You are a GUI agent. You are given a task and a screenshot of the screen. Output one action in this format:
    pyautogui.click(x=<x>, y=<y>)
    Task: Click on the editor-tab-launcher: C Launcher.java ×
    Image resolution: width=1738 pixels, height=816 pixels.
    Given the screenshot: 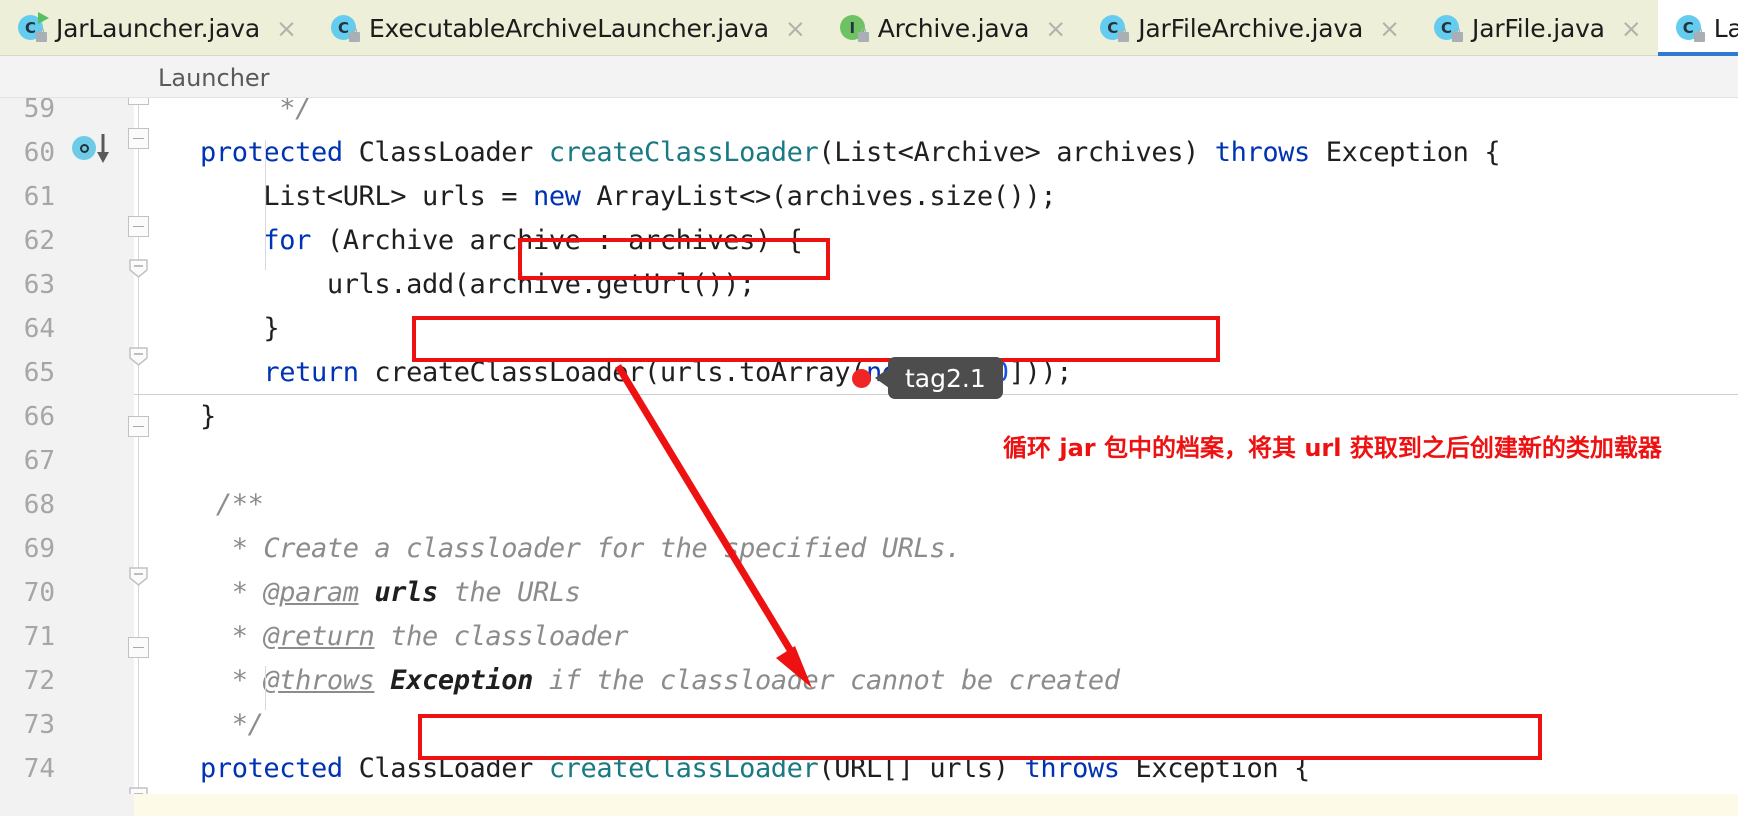 What is the action you would take?
    pyautogui.click(x=1697, y=28)
    